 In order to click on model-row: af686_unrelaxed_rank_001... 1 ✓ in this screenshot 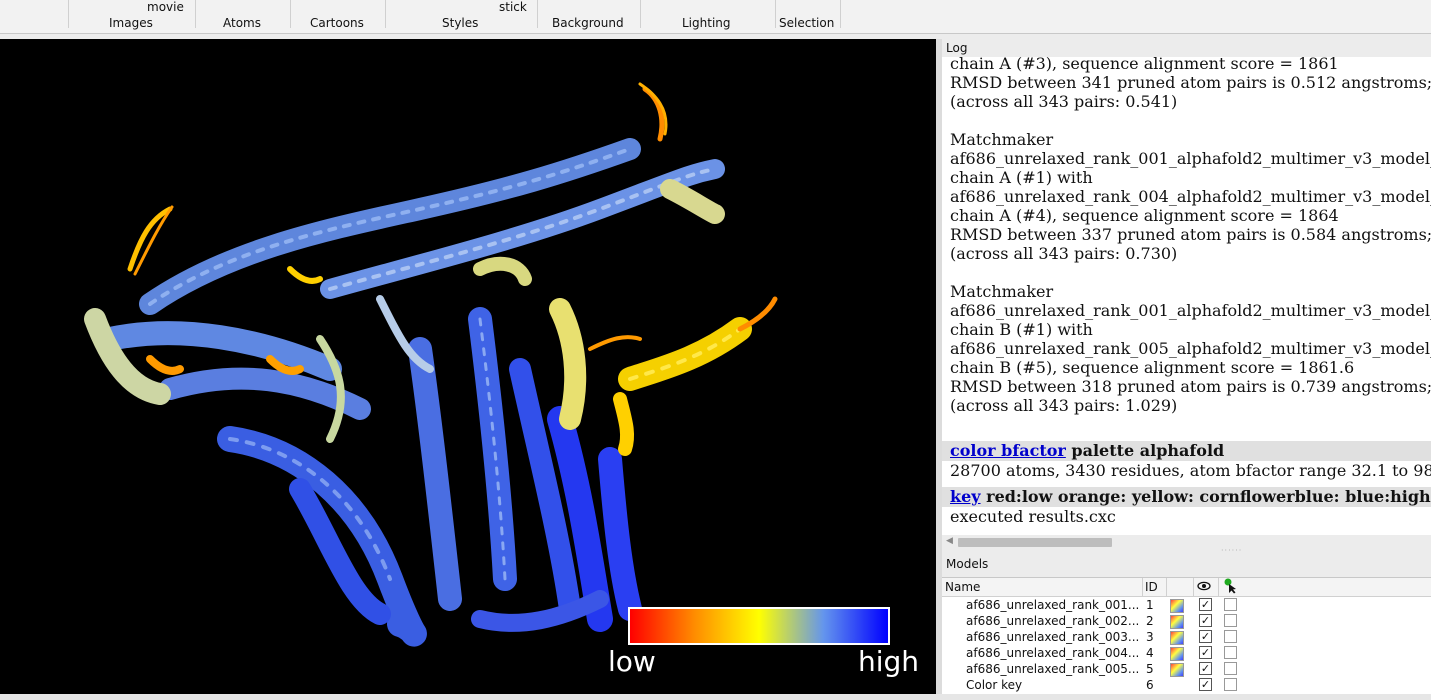, I will do `click(1186, 605)`.